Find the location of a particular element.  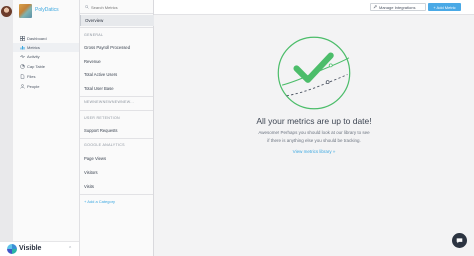

sidebar-item-people: People is located at coordinates (46, 86).